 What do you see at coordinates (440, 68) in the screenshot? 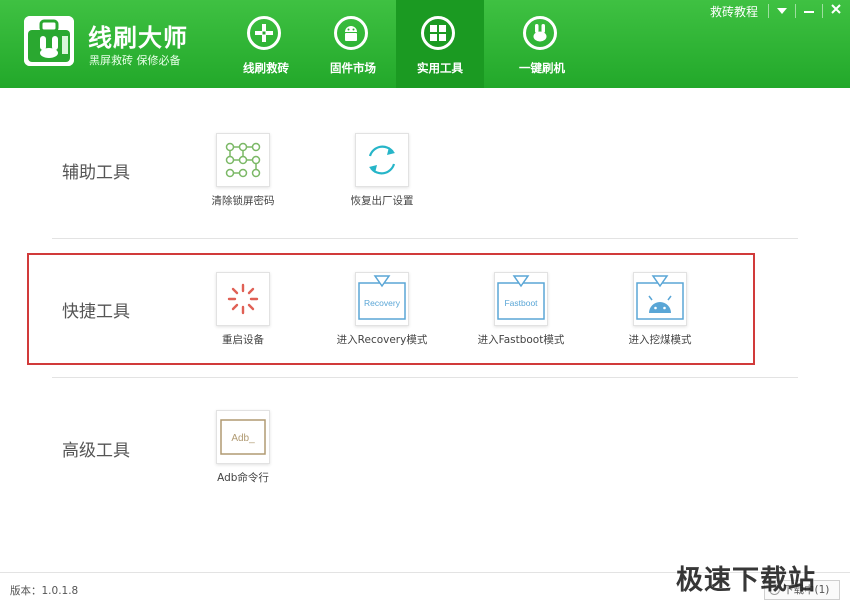
I see `tab-label: 实用工具` at bounding box center [440, 68].